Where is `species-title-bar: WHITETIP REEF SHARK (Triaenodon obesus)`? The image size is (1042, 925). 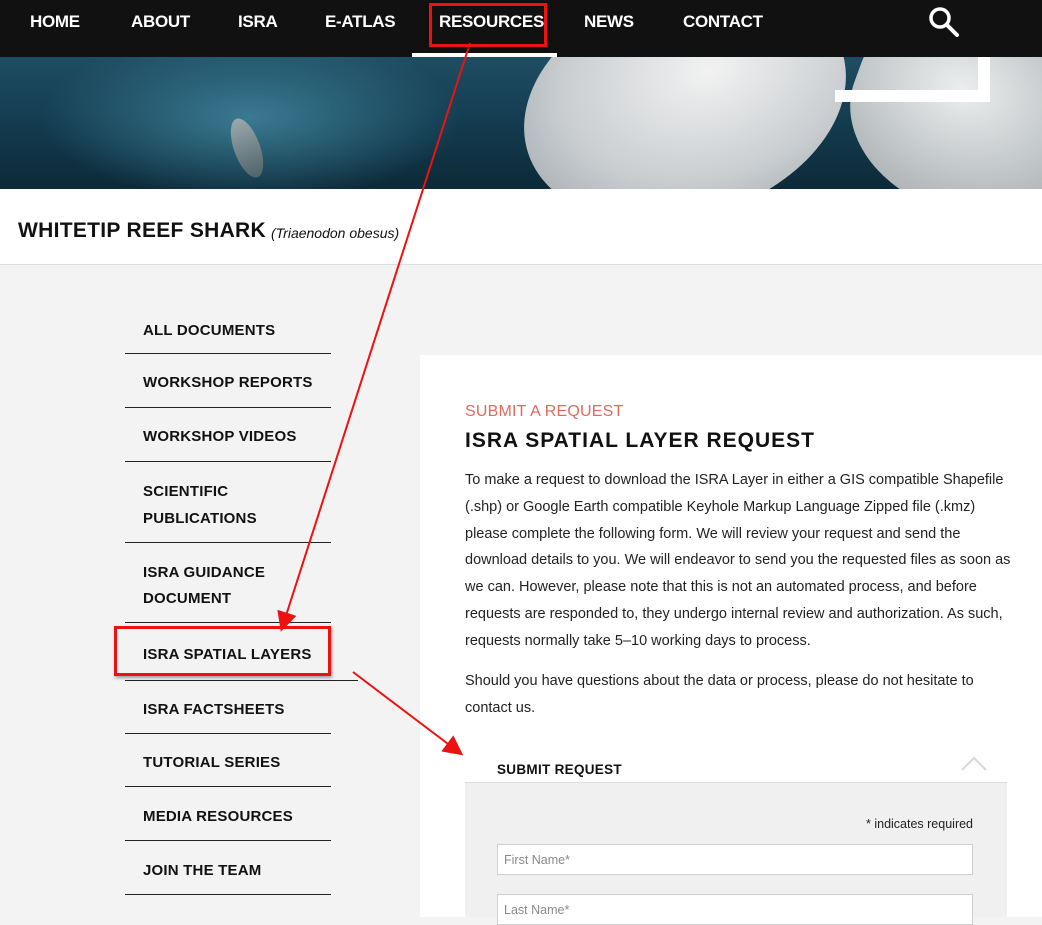
species-title-bar: WHITETIP REEF SHARK (Triaenodon obesus) is located at coordinates (521, 227).